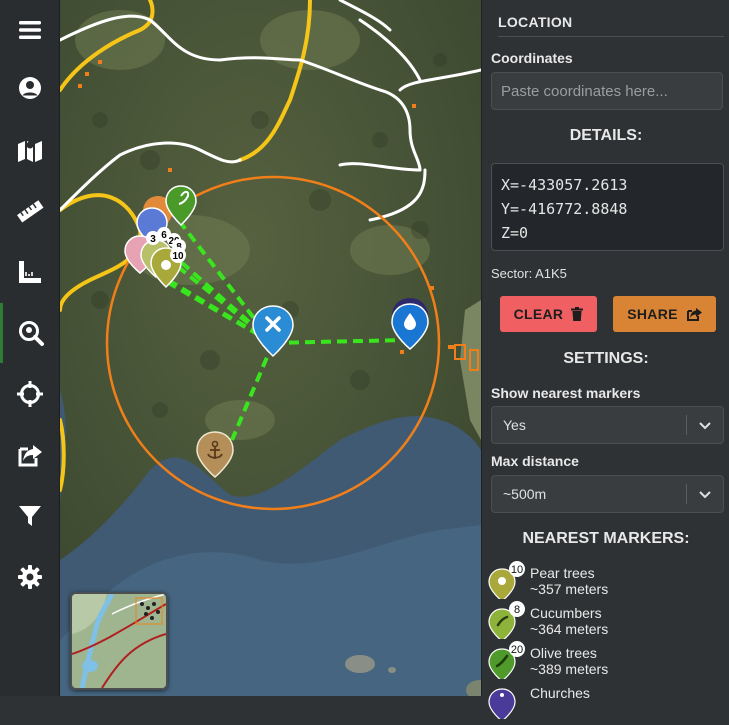  Describe the element at coordinates (517, 570) in the screenshot. I see `svg-text: 10` at that location.